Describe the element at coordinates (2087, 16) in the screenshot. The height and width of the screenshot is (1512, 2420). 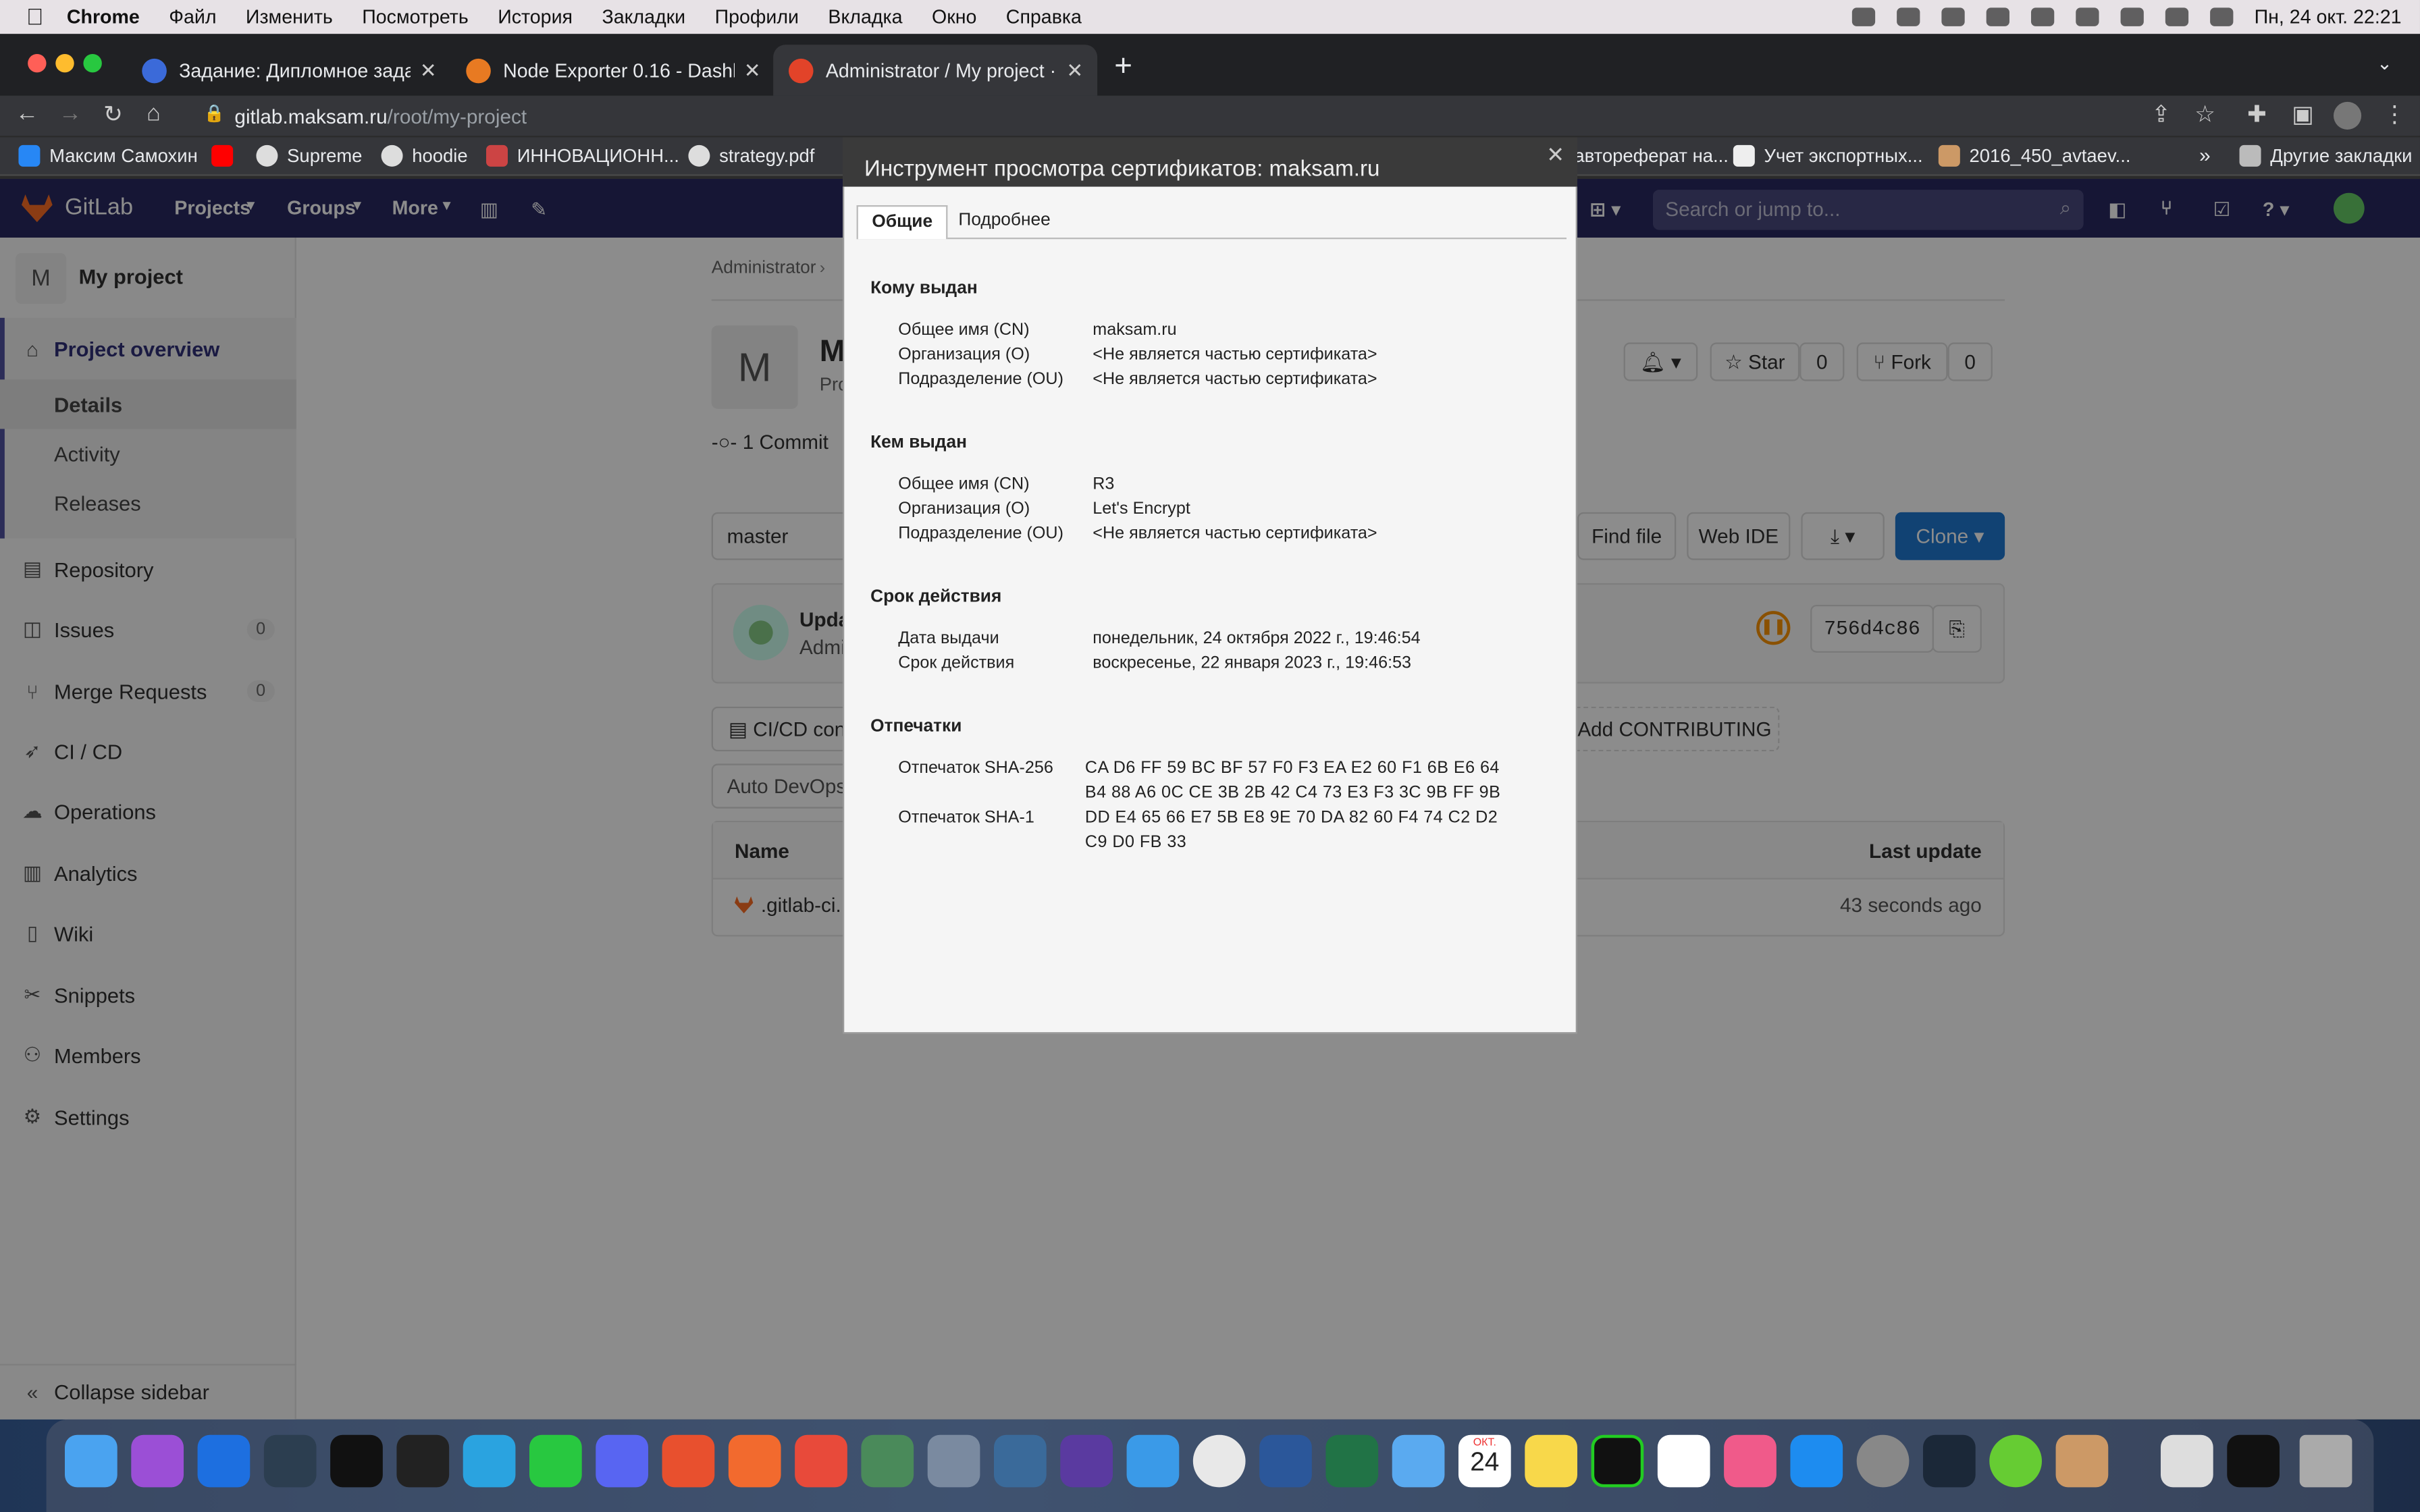
I see `battery-icon` at that location.